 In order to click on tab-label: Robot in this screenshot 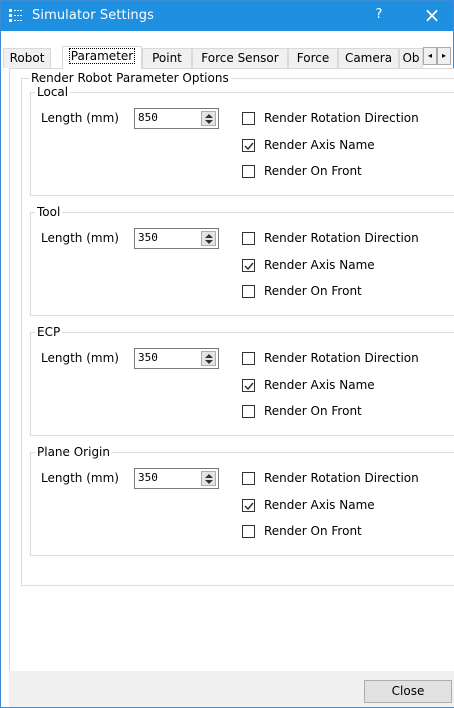, I will do `click(27, 58)`.